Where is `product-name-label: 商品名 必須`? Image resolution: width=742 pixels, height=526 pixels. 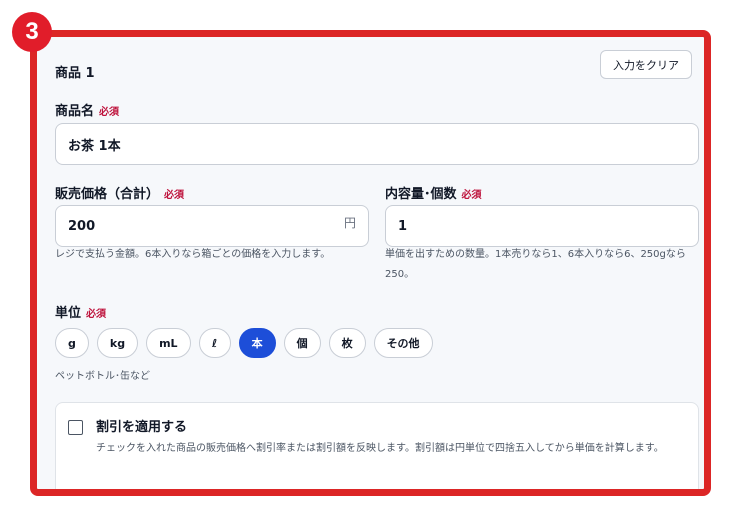
product-name-label: 商品名 必須 is located at coordinates (87, 109).